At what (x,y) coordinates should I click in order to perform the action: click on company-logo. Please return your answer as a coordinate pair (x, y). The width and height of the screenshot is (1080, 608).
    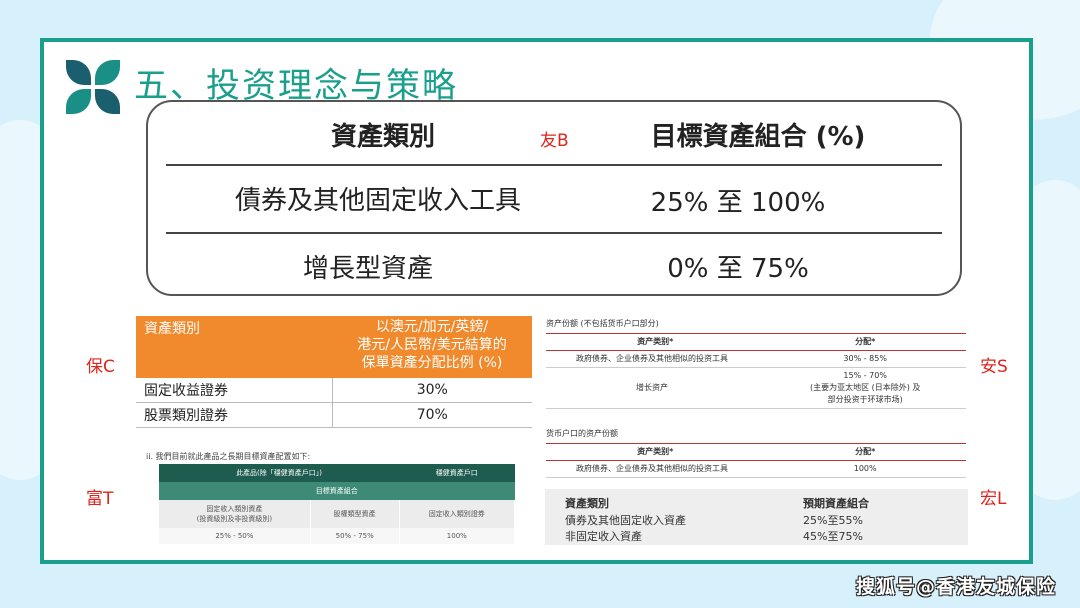
    Looking at the image, I should click on (93, 87).